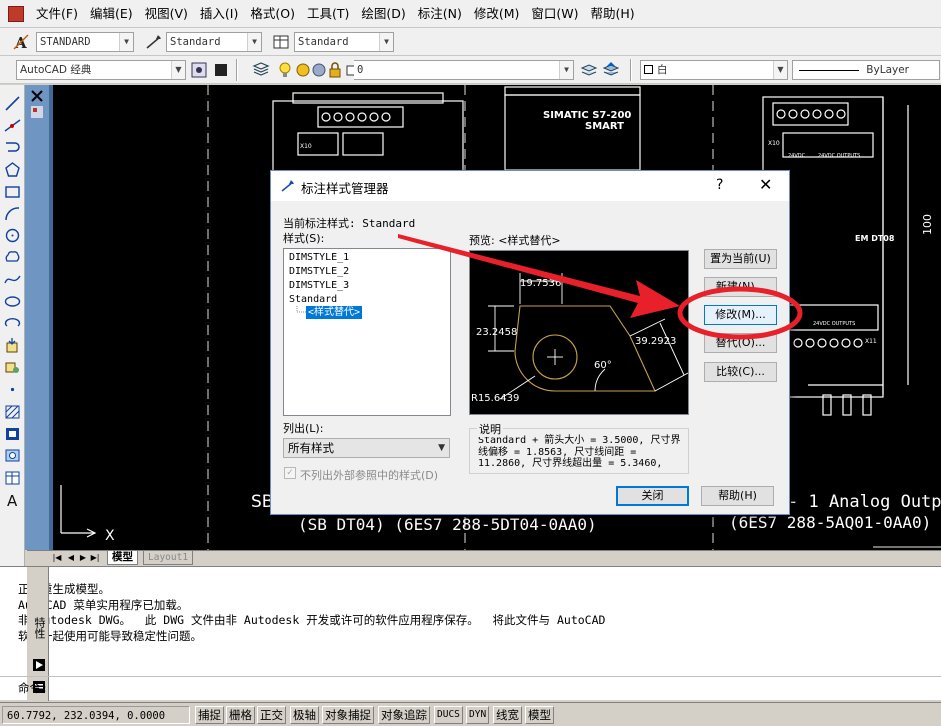 The width and height of the screenshot is (941, 726). I want to click on table-tool-icon, so click(12, 477).